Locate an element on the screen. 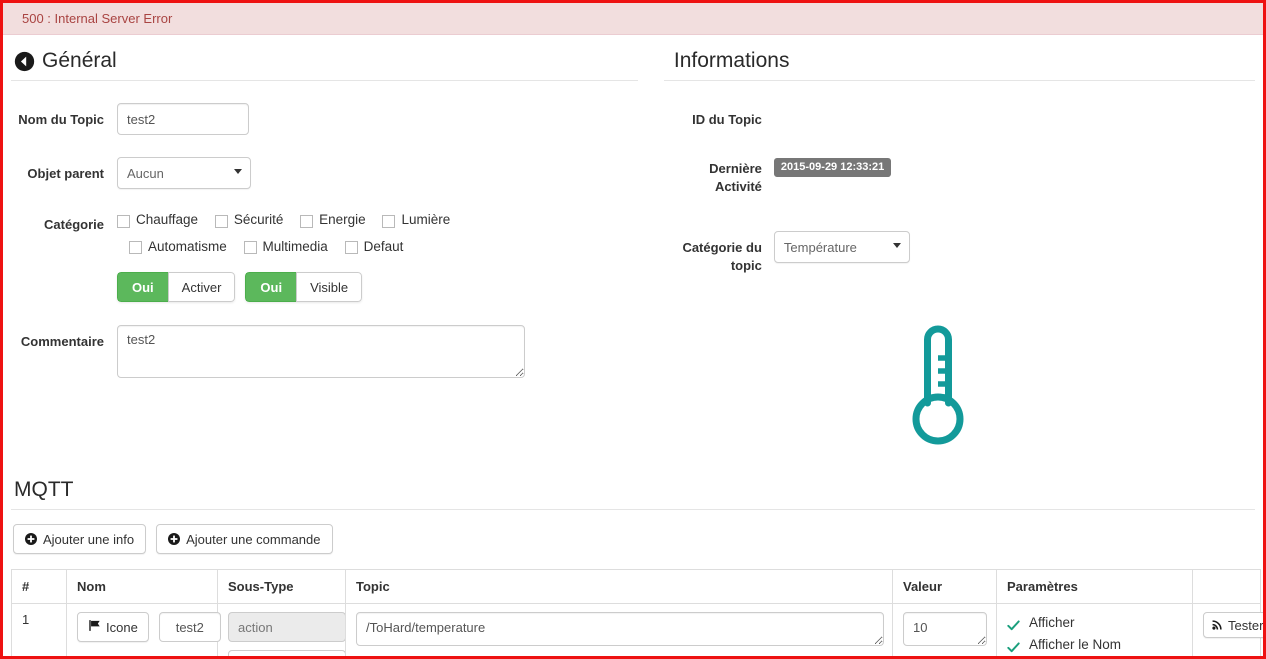 This screenshot has height=659, width=1266. objet-parent-select-wrap: Aucun is located at coordinates (184, 173).